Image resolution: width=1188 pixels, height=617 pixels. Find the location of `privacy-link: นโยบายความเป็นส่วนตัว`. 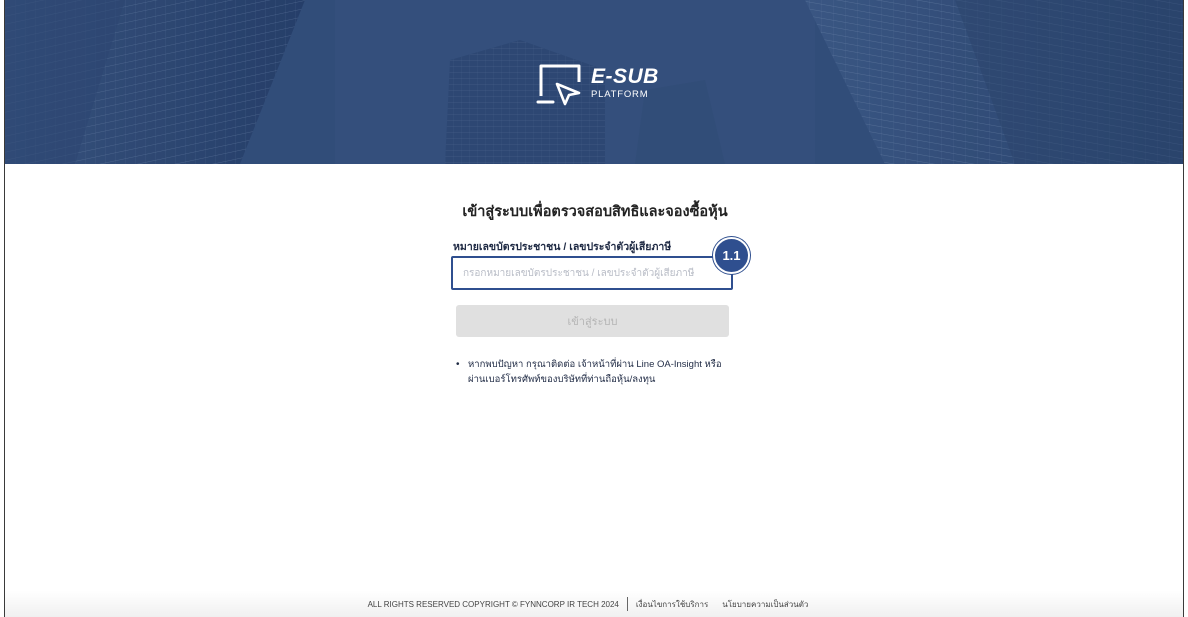

privacy-link: นโยบายความเป็นส่วนตัว is located at coordinates (765, 604).